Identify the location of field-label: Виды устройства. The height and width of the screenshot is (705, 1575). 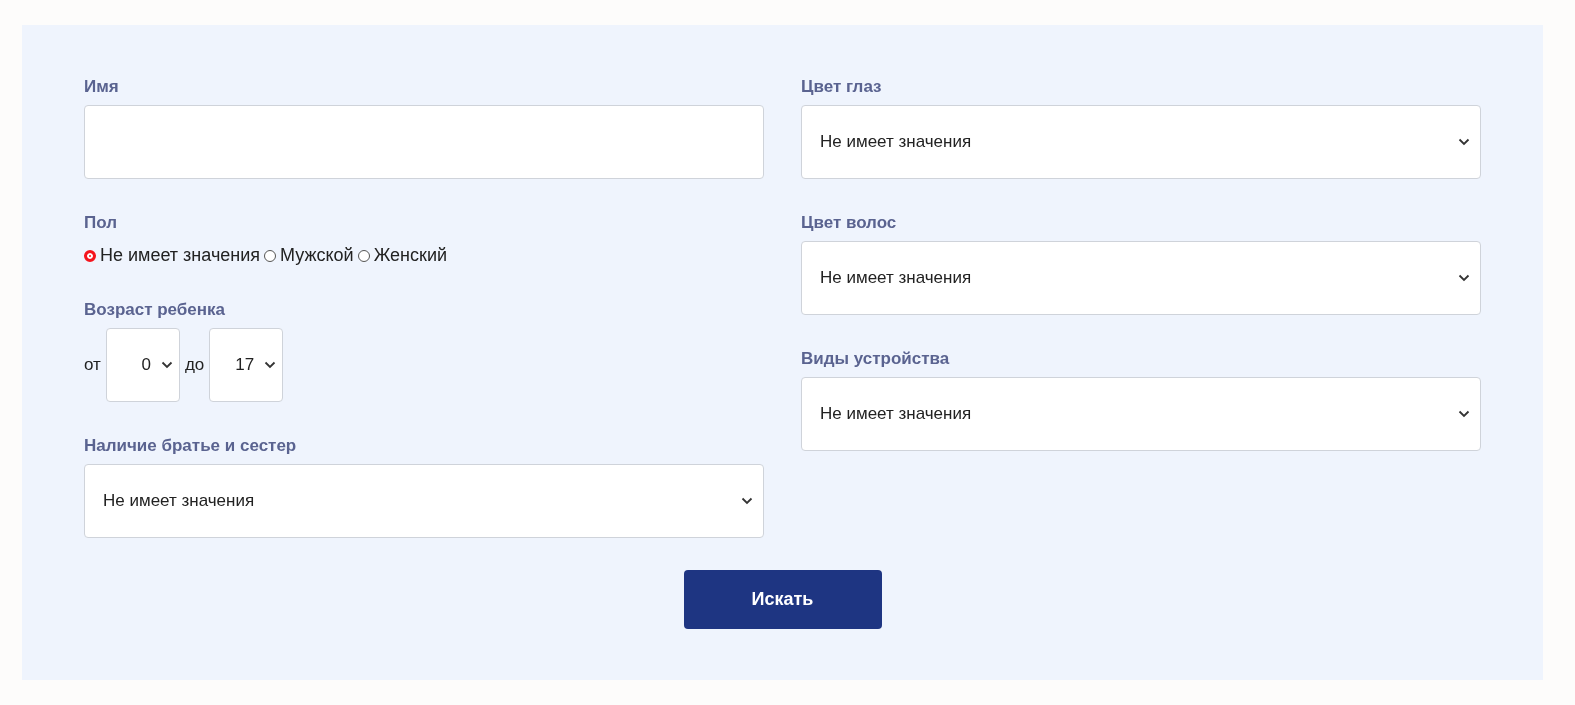
(876, 359).